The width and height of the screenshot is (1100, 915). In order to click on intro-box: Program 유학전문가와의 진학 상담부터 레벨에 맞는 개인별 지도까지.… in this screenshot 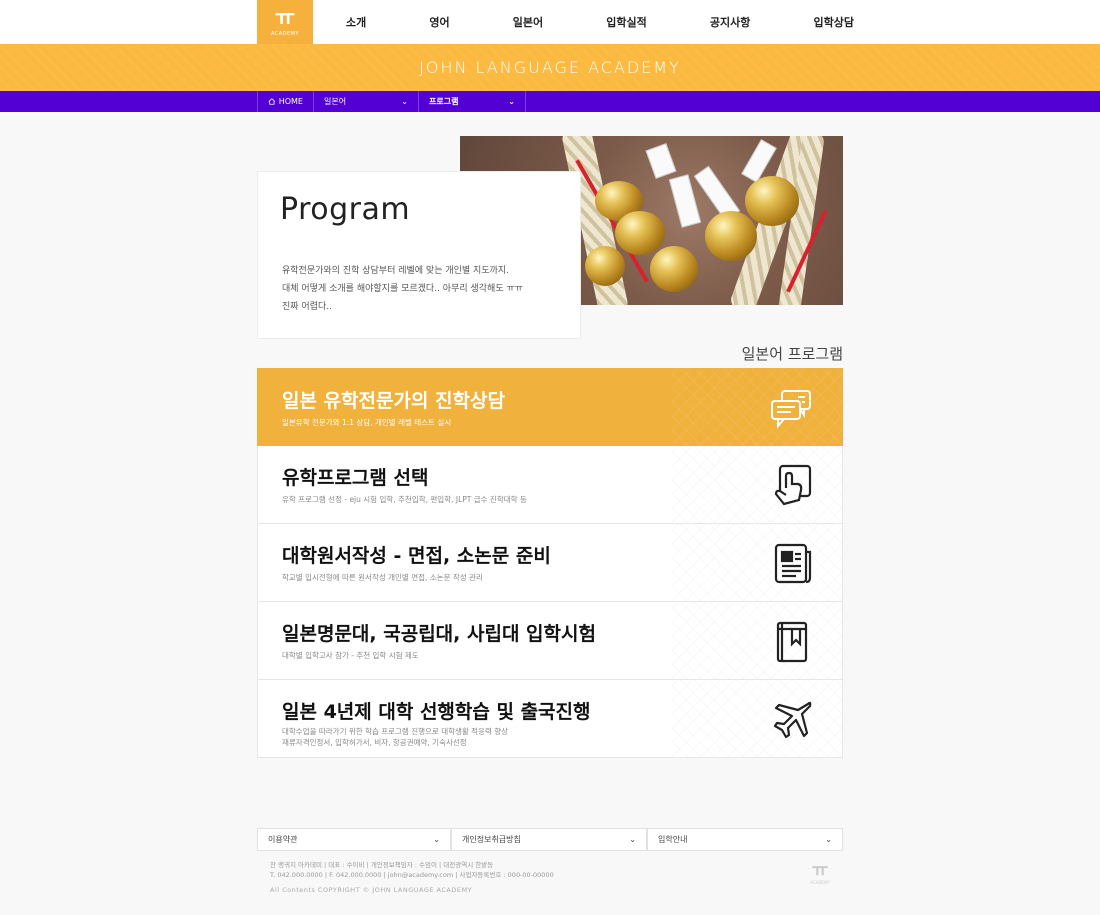, I will do `click(419, 255)`.